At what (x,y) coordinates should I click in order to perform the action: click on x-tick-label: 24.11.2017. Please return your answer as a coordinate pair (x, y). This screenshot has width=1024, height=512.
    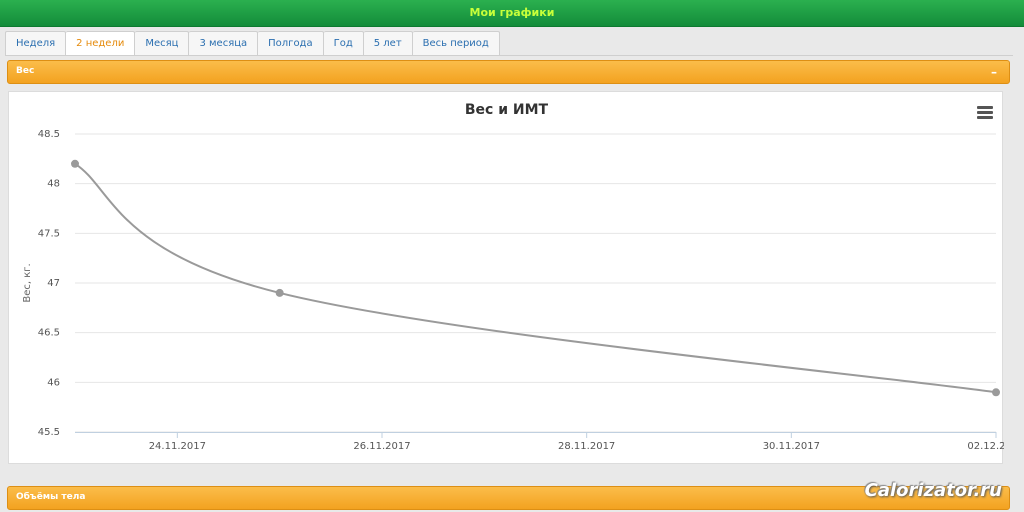
    Looking at the image, I should click on (177, 446).